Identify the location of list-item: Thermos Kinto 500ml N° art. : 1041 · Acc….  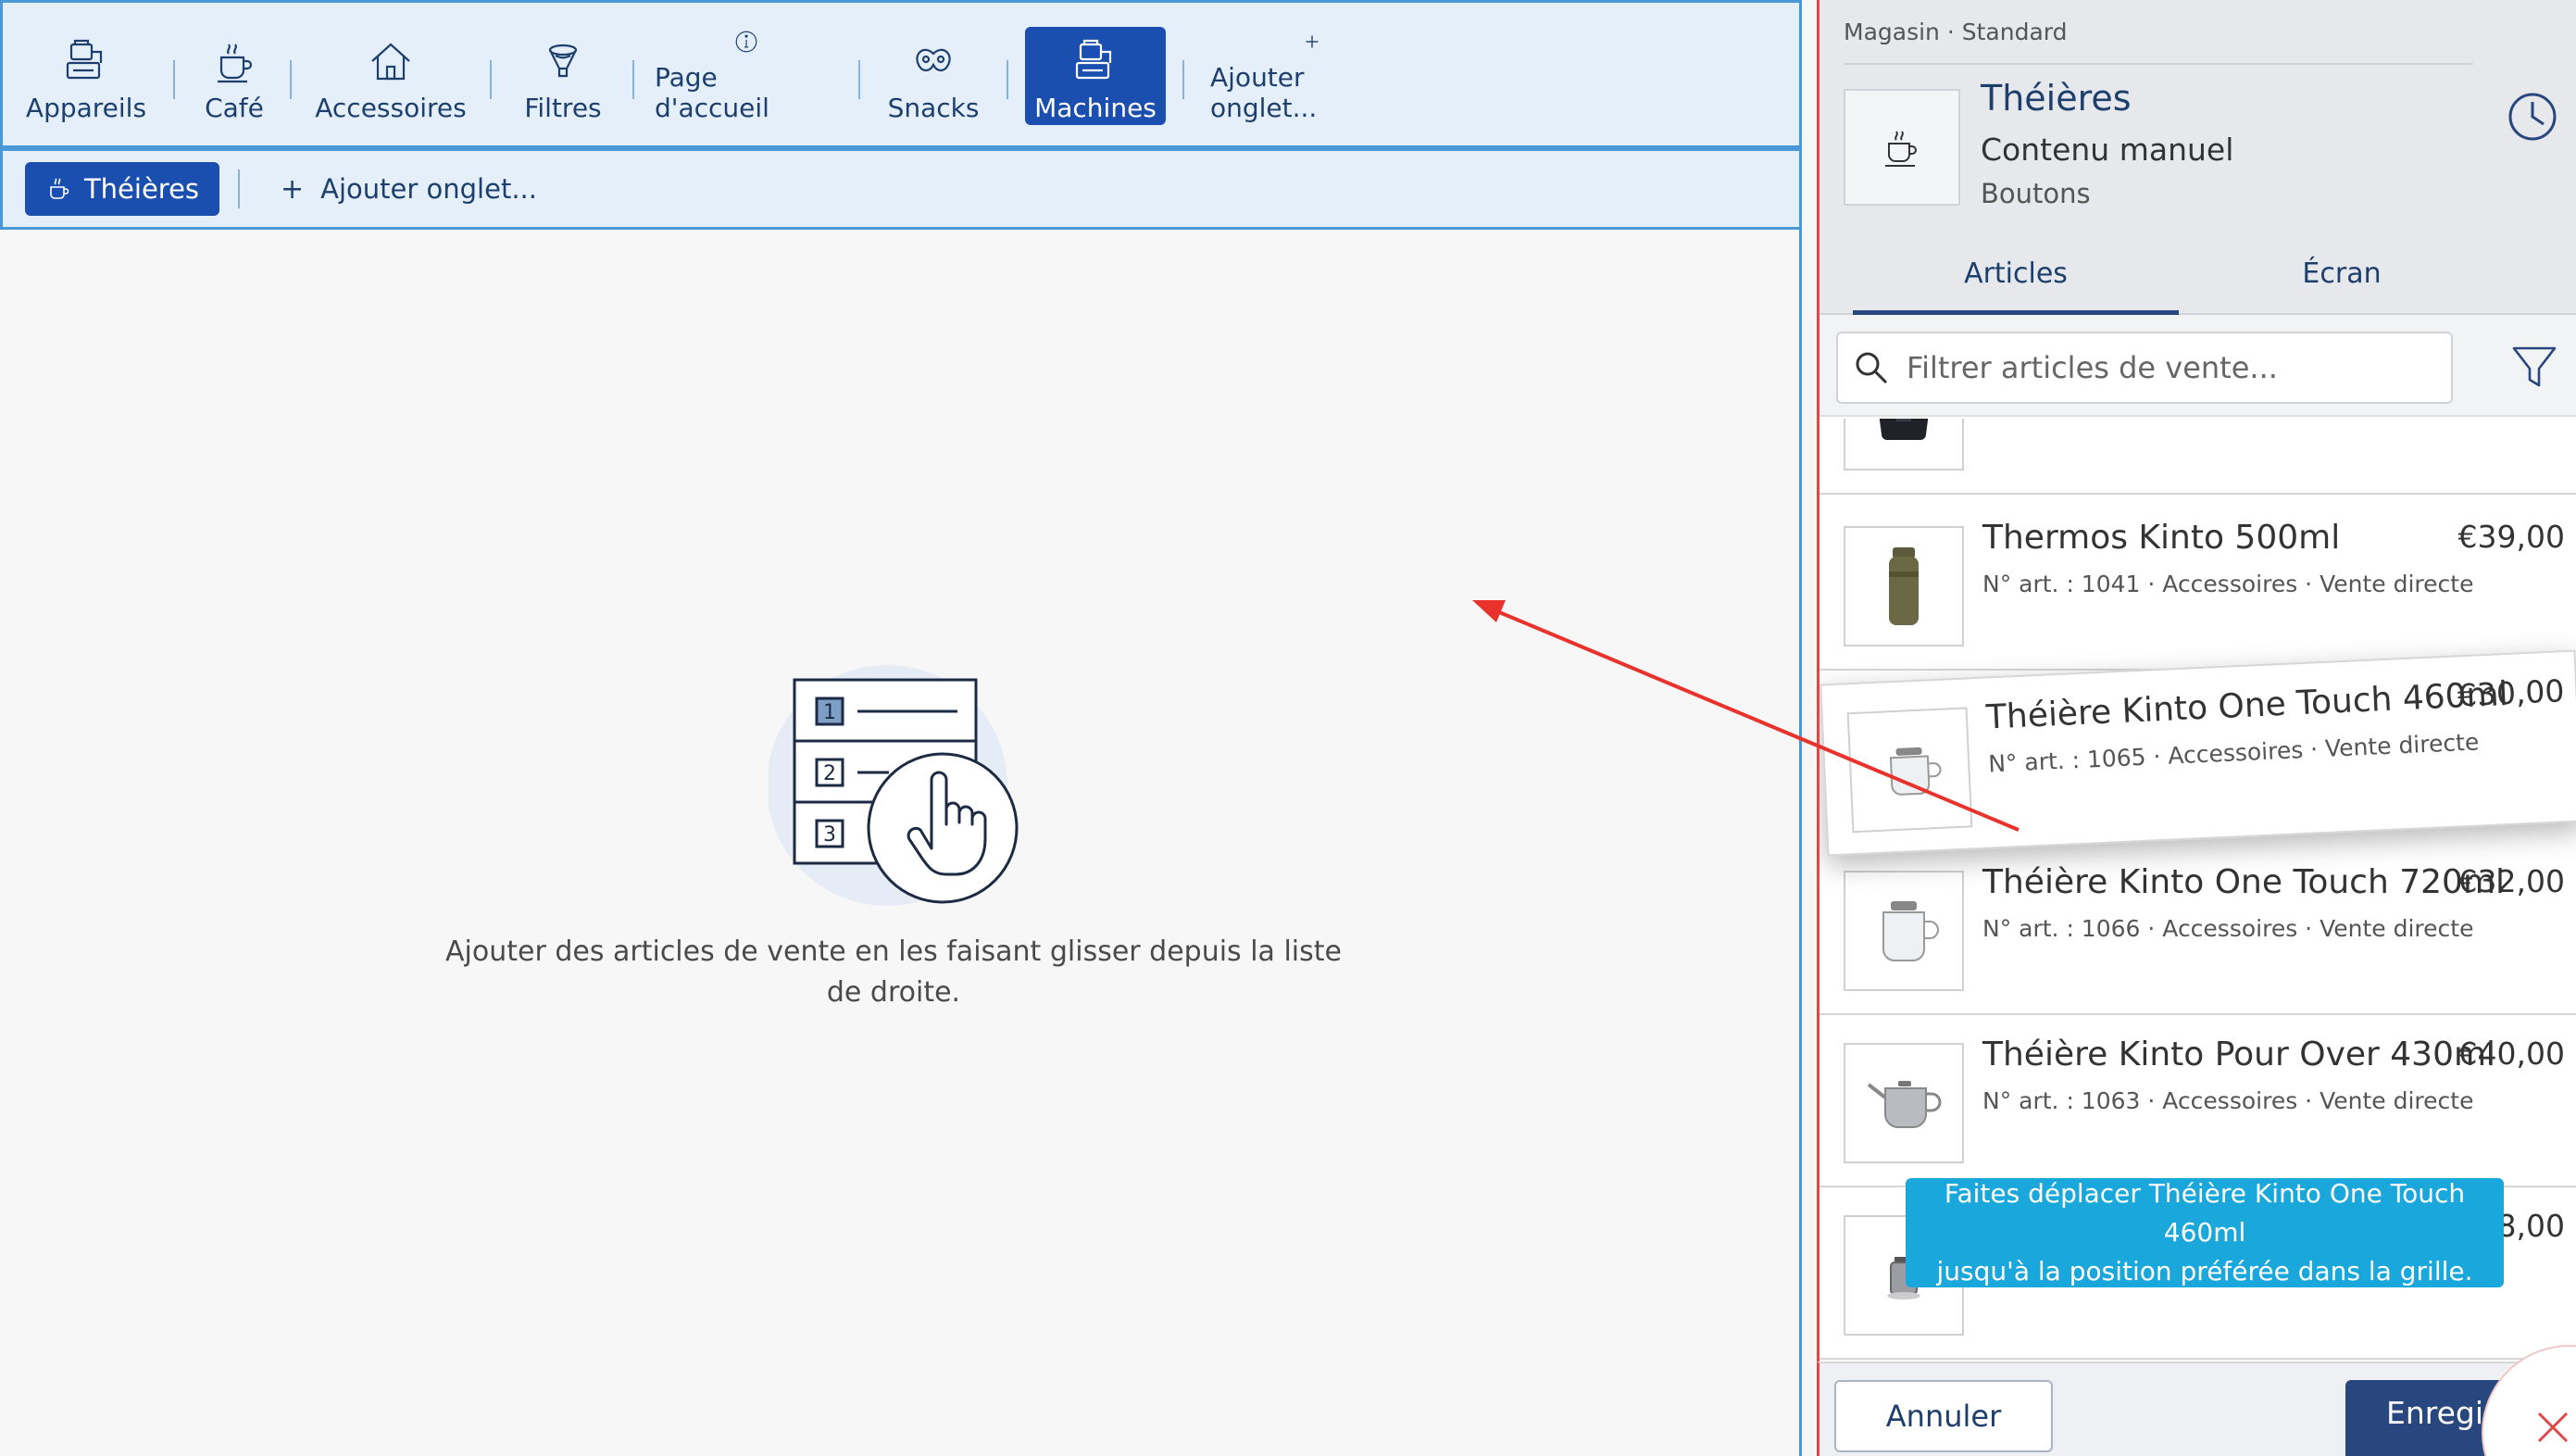
(2198, 584).